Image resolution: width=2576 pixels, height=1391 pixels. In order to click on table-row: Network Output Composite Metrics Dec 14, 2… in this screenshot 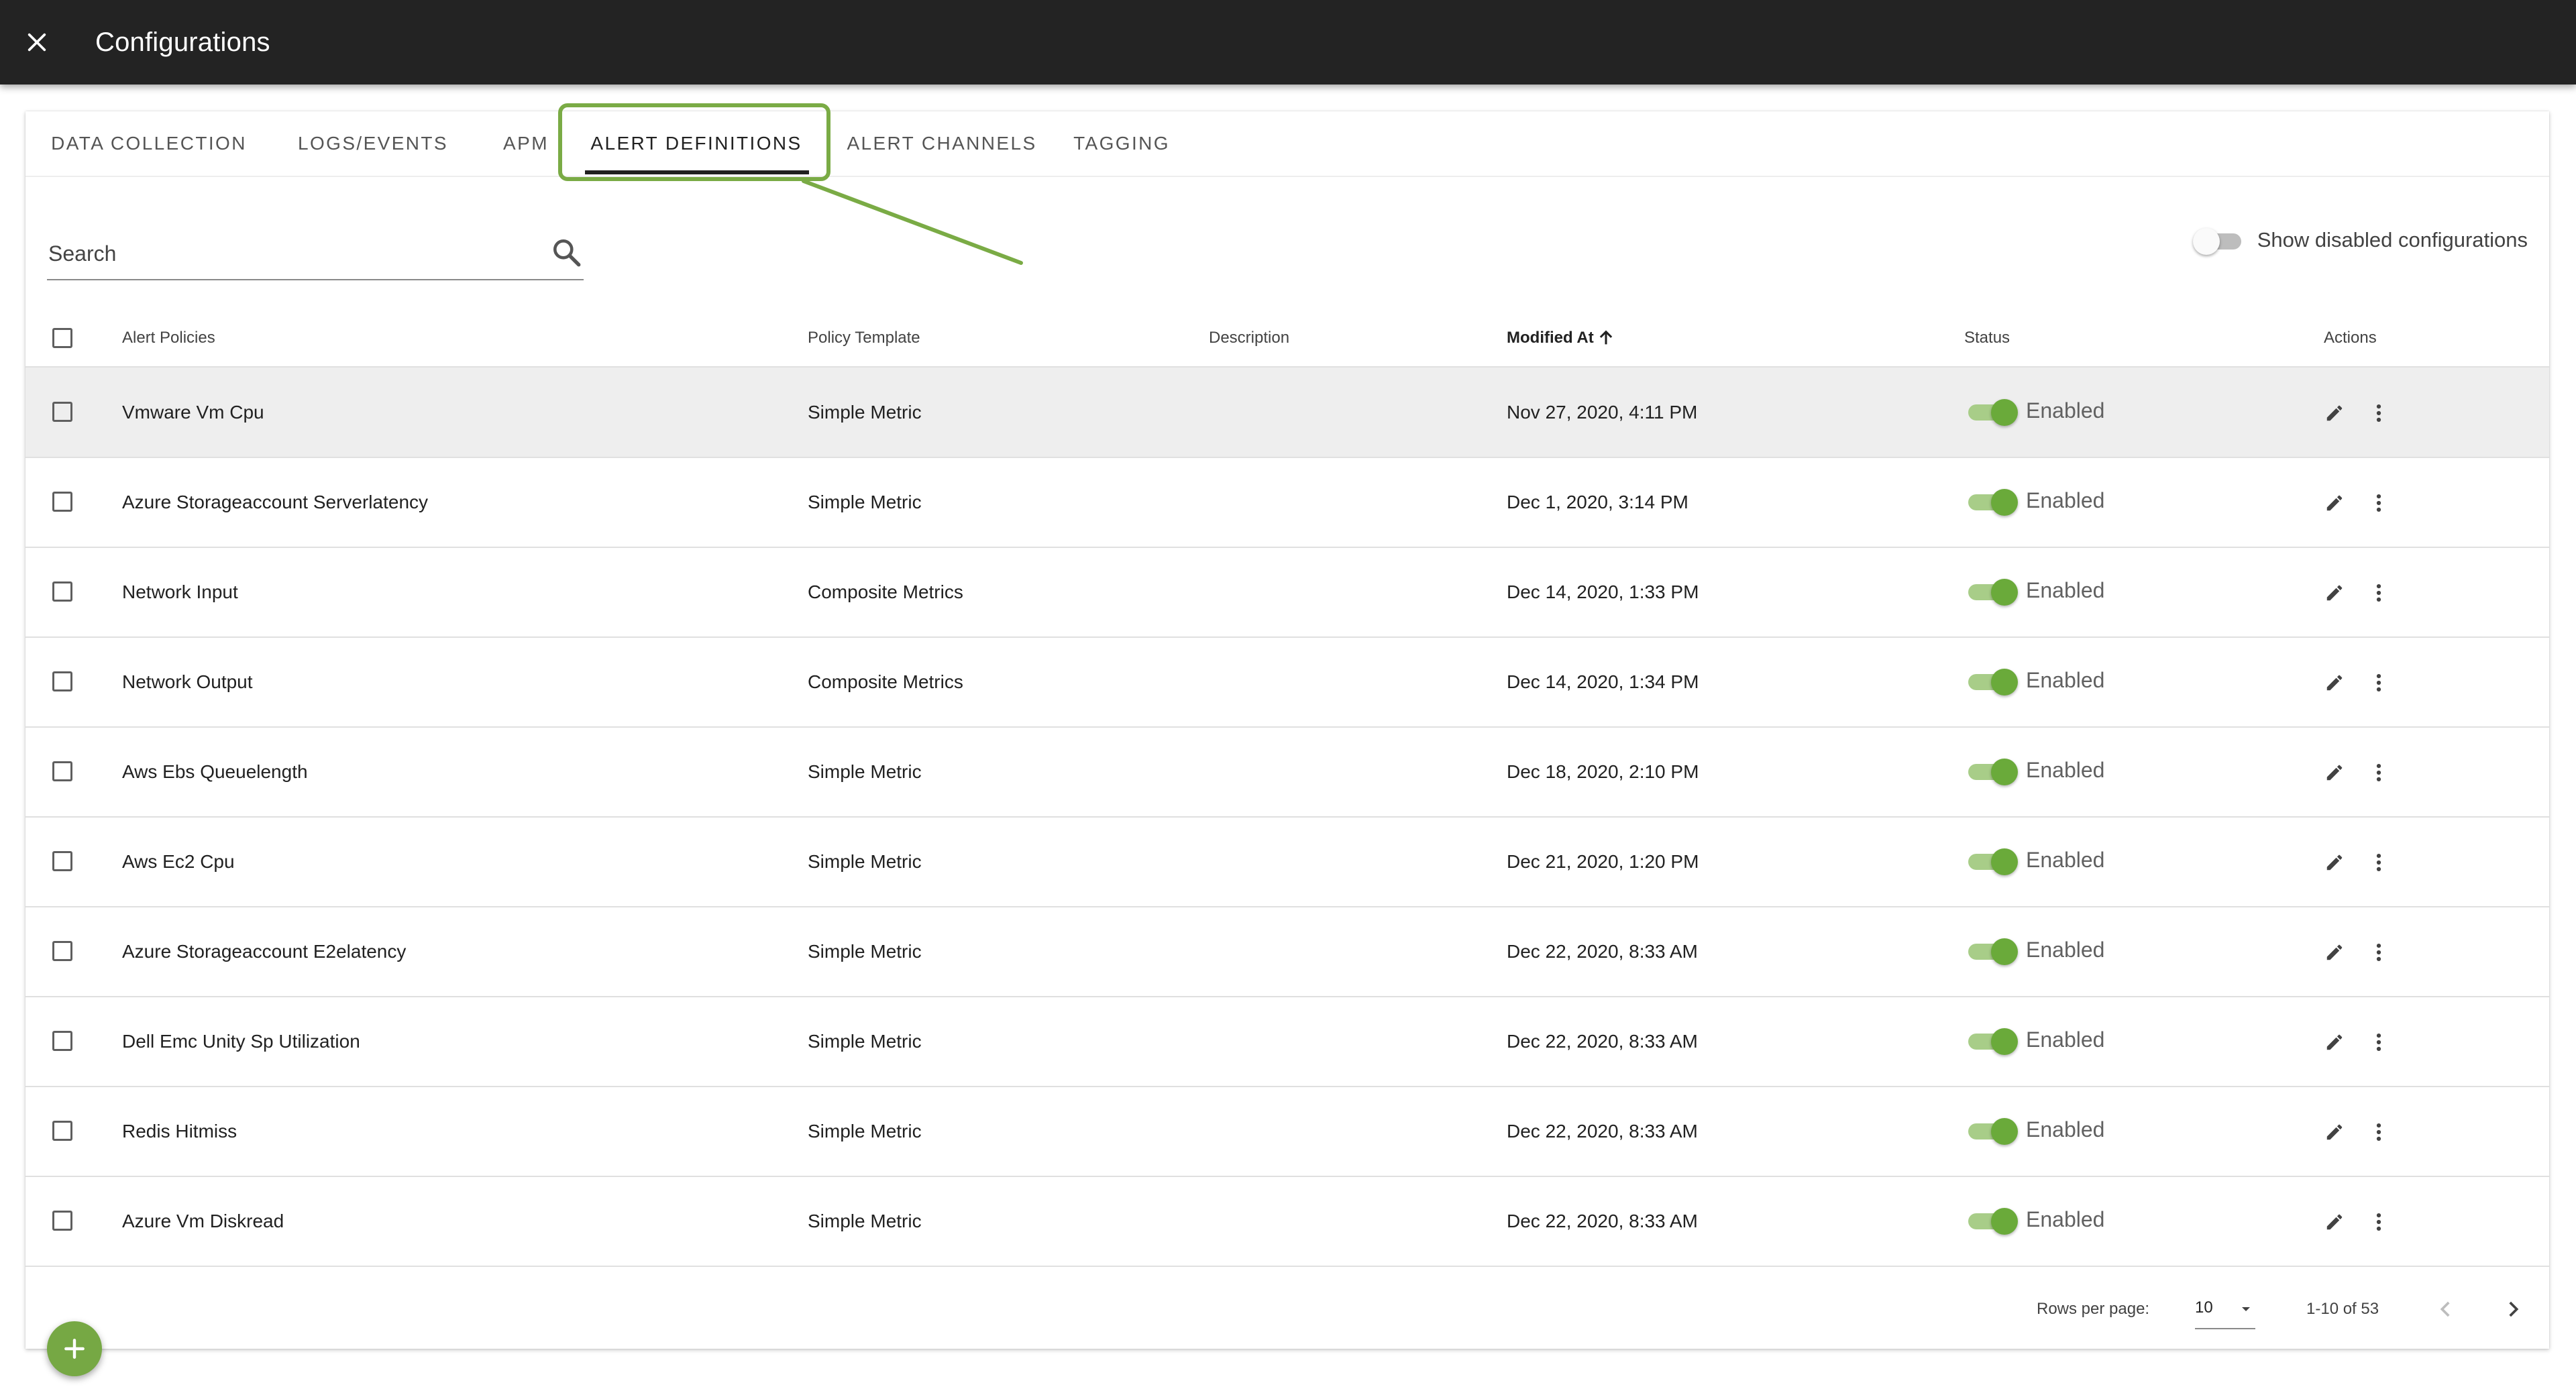, I will do `click(1287, 683)`.